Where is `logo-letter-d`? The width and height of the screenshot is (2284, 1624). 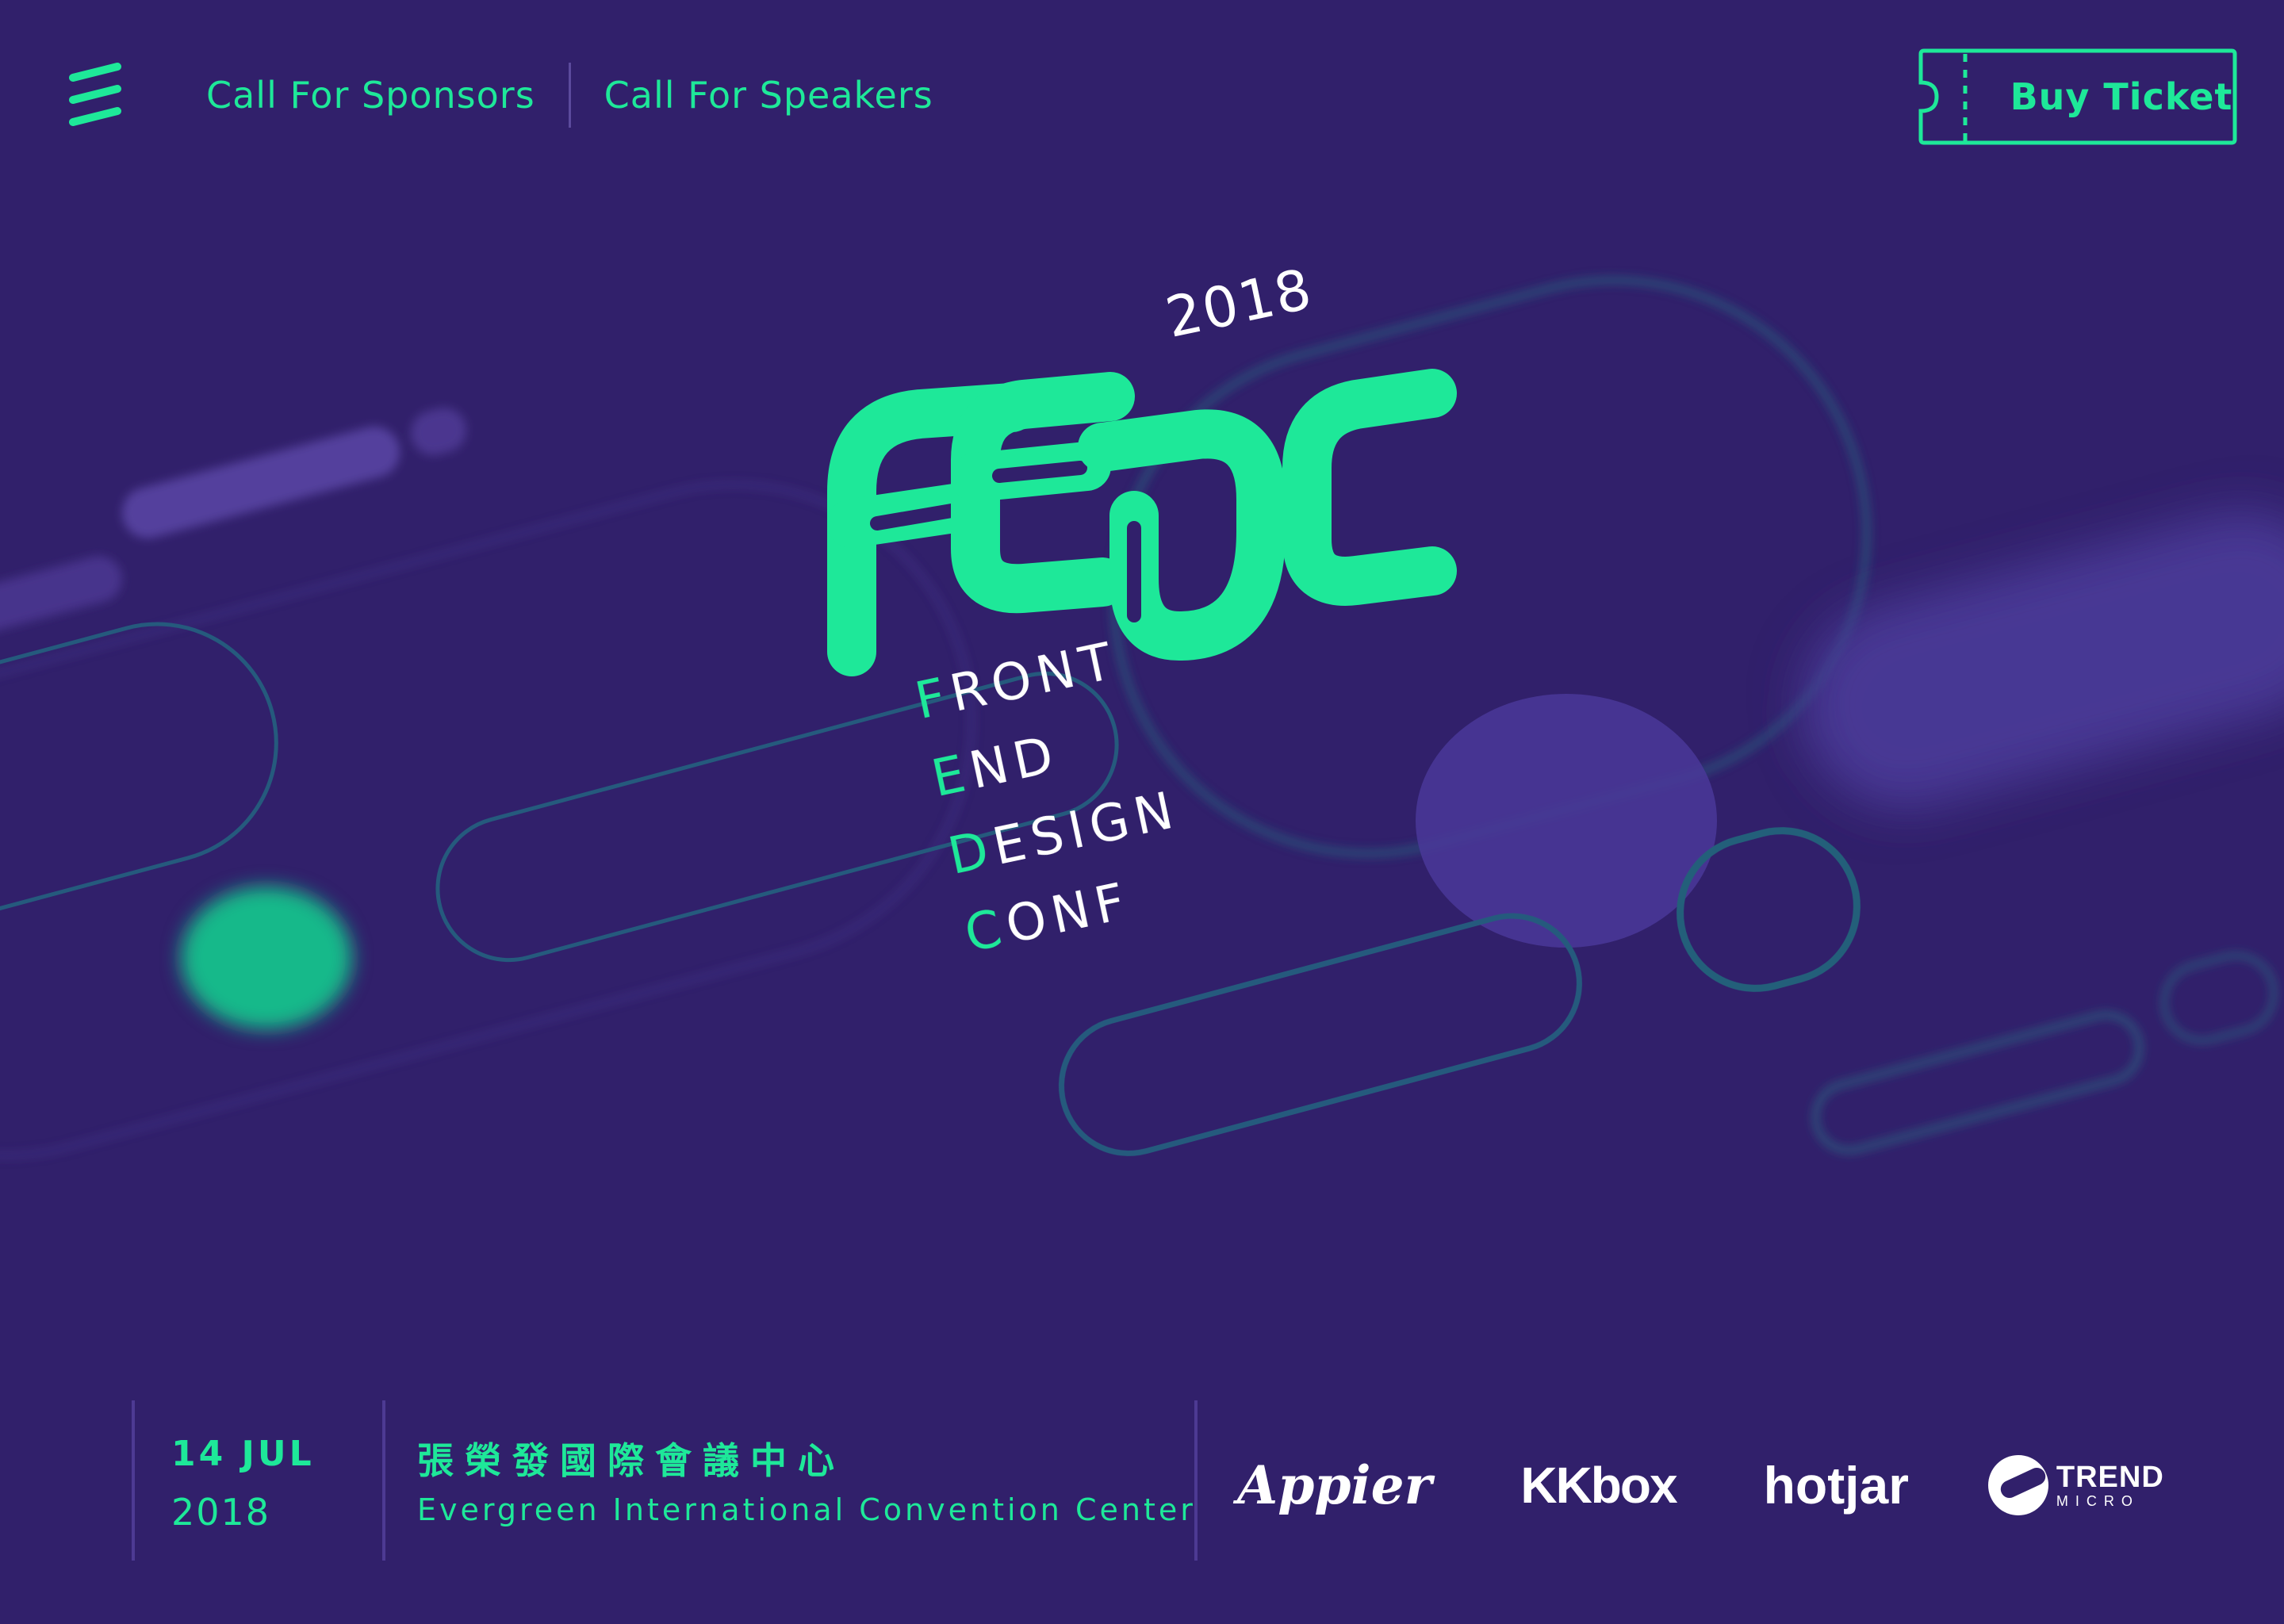
logo-letter-d is located at coordinates (1182, 535).